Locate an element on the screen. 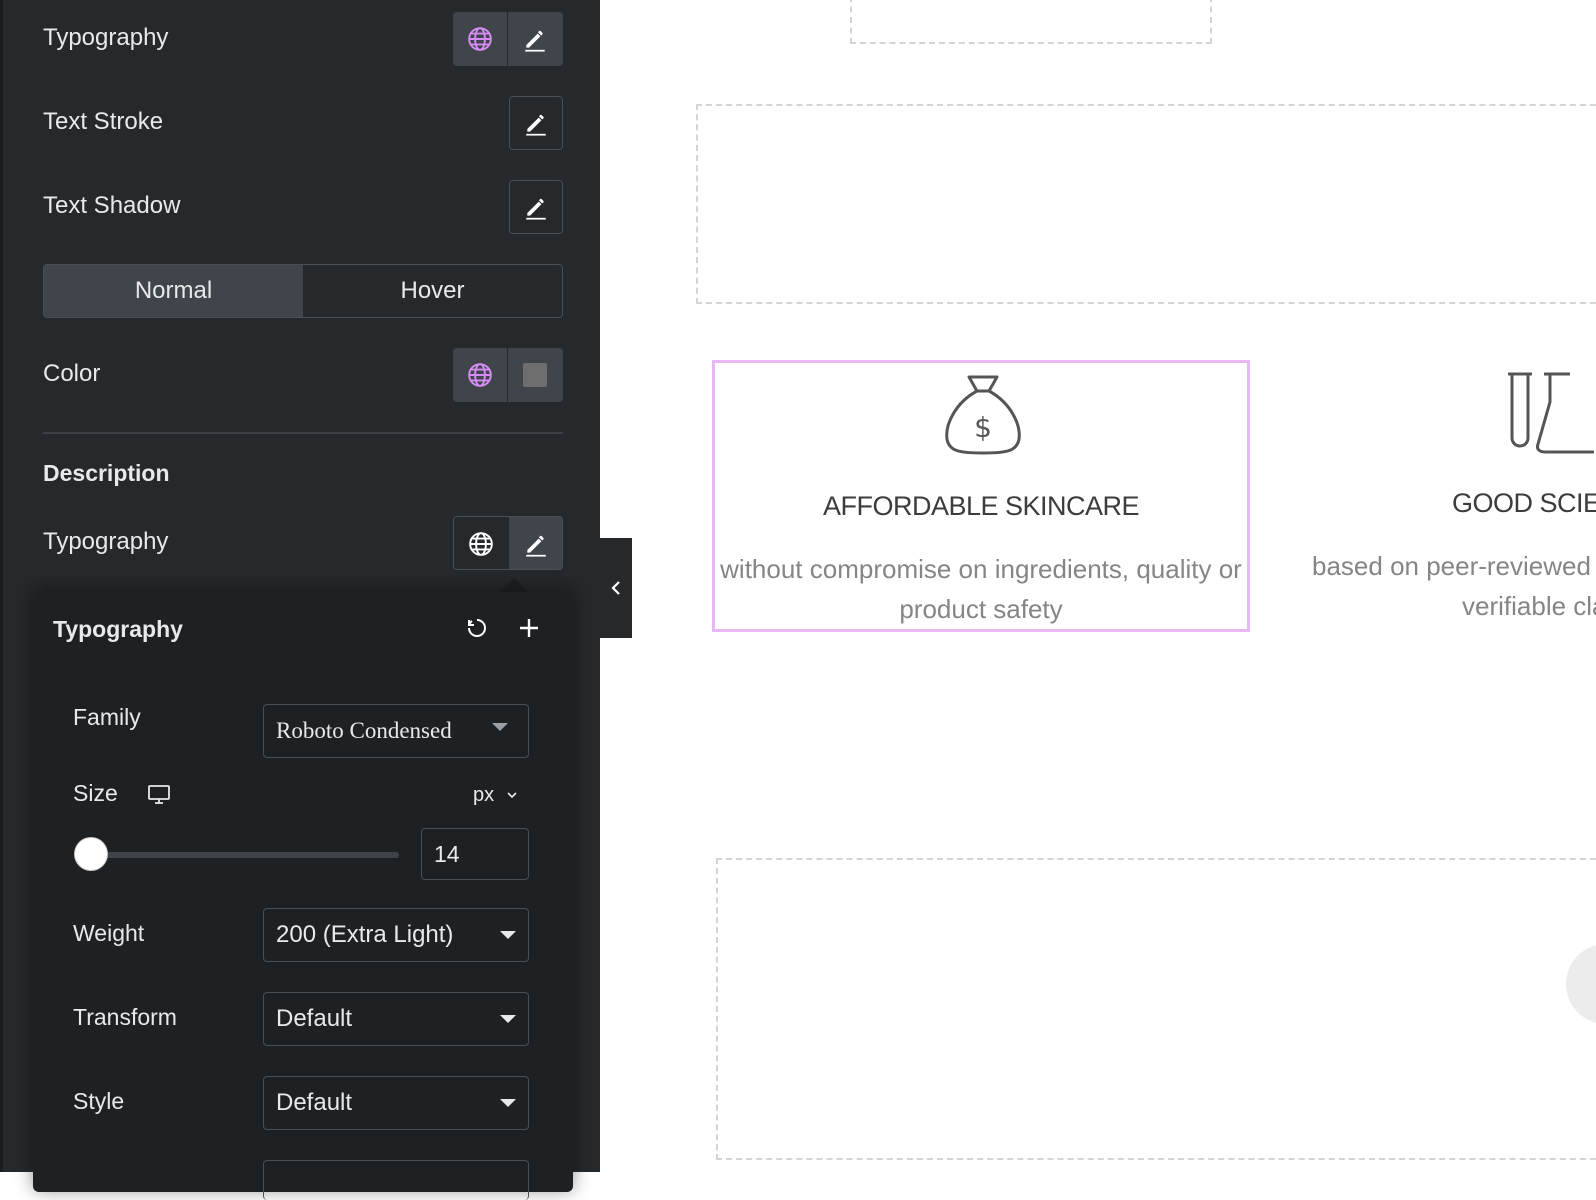  lab-flask-icon is located at coordinates (1551, 413).